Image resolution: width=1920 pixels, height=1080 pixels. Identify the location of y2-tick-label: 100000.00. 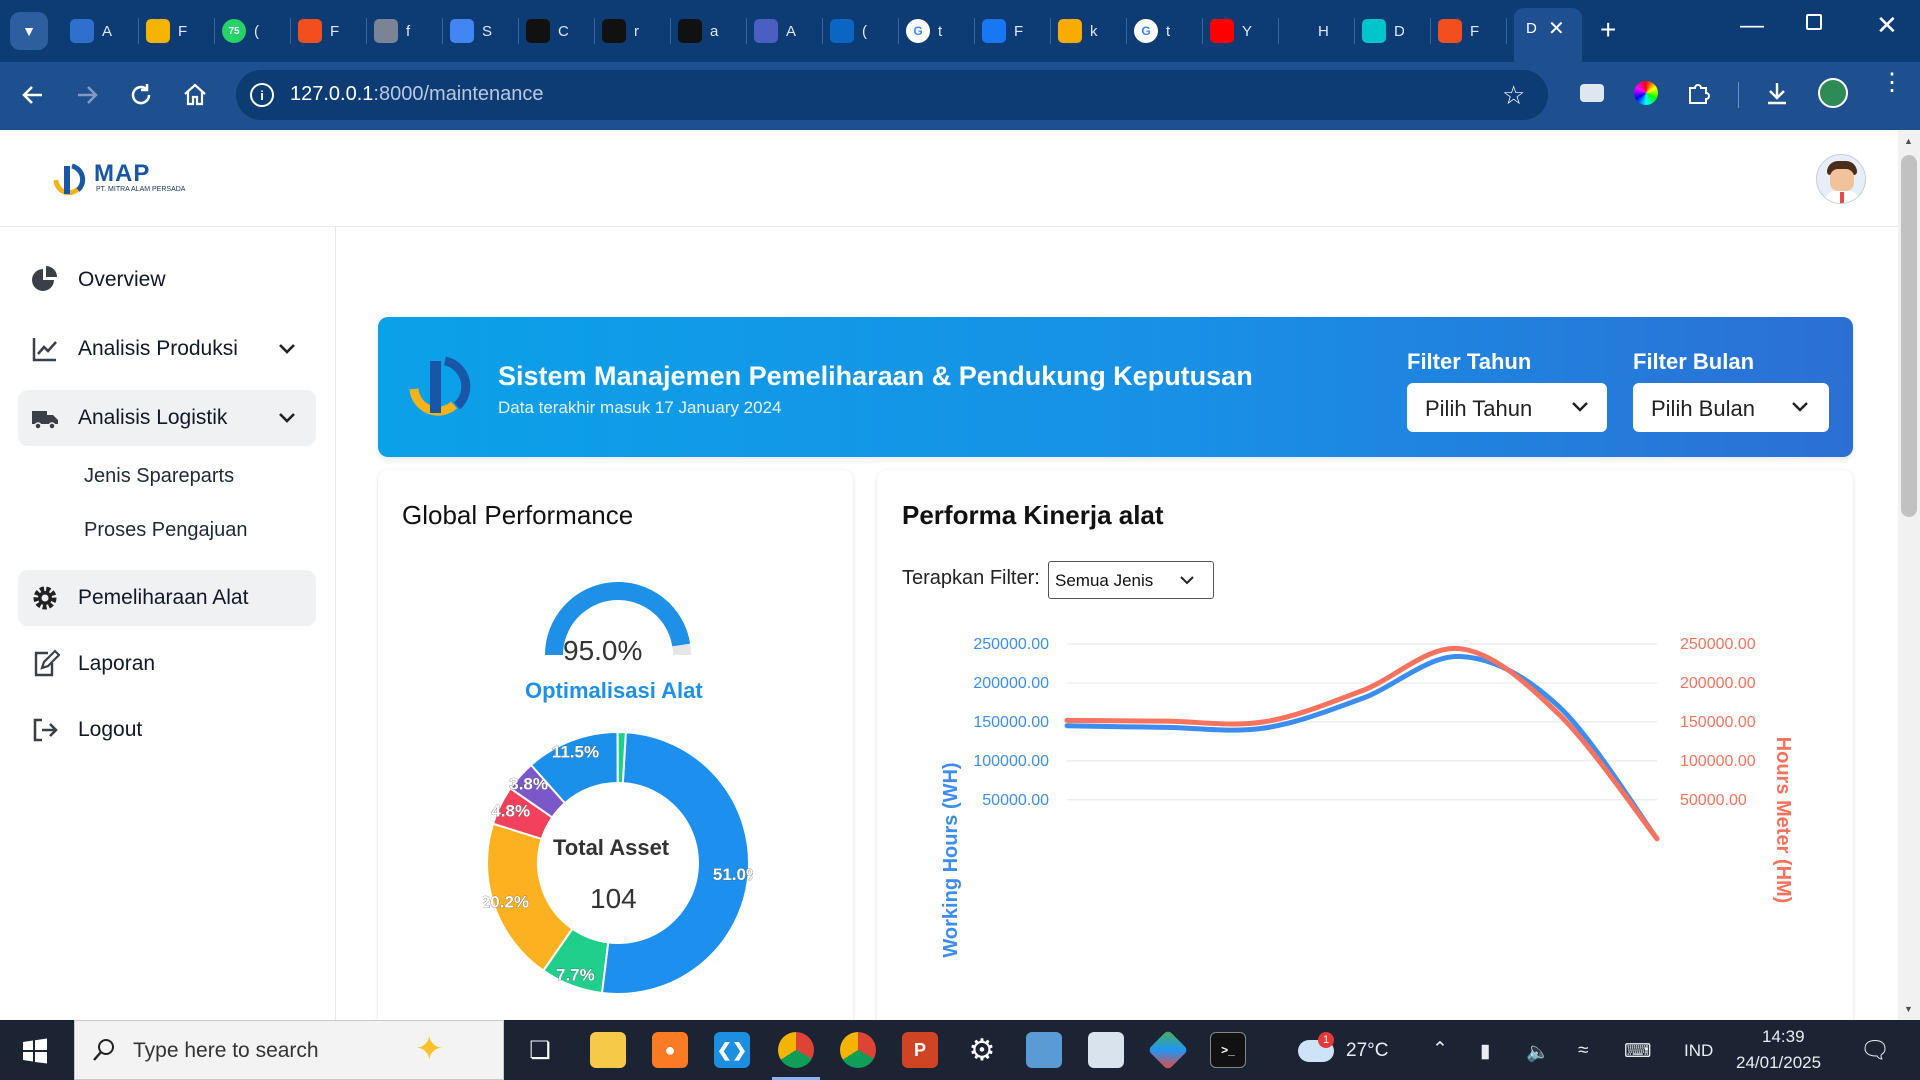
(1718, 761).